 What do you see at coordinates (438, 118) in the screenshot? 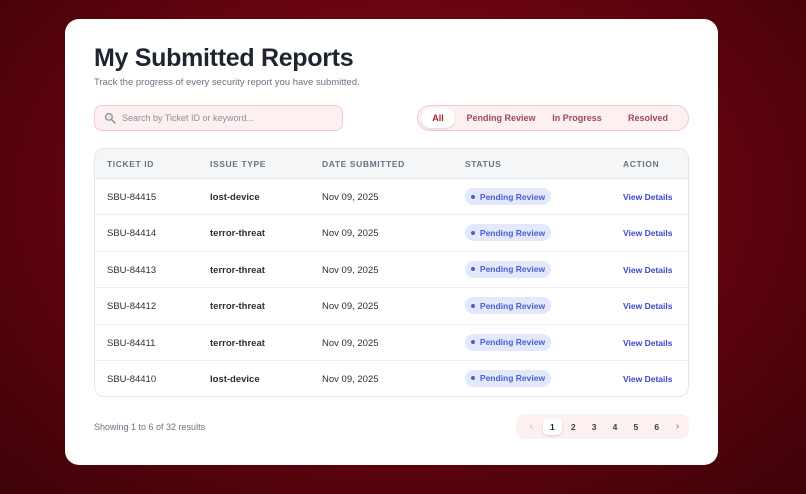
I see `filter-tab-all: All` at bounding box center [438, 118].